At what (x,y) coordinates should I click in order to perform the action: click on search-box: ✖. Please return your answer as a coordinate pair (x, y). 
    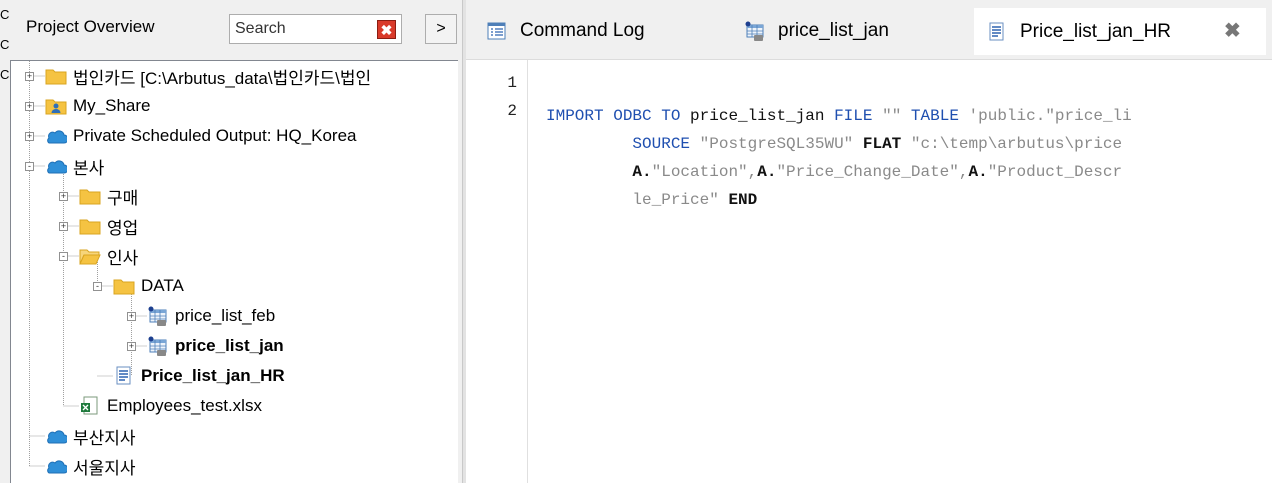
    Looking at the image, I should click on (315, 29).